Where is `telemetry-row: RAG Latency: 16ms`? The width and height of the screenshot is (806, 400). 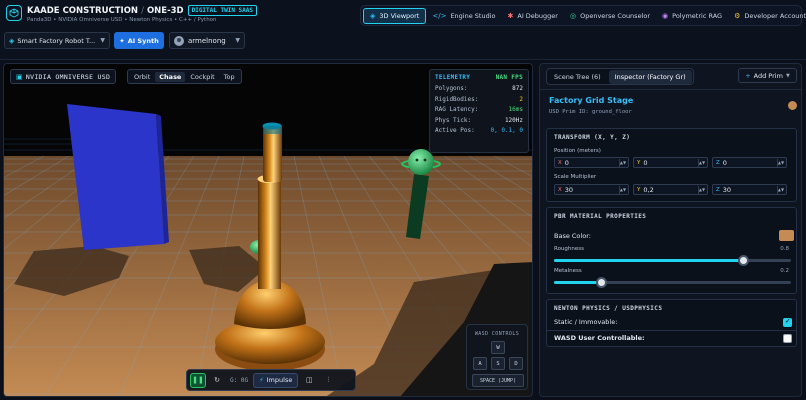
telemetry-row: RAG Latency: 16ms is located at coordinates (479, 109).